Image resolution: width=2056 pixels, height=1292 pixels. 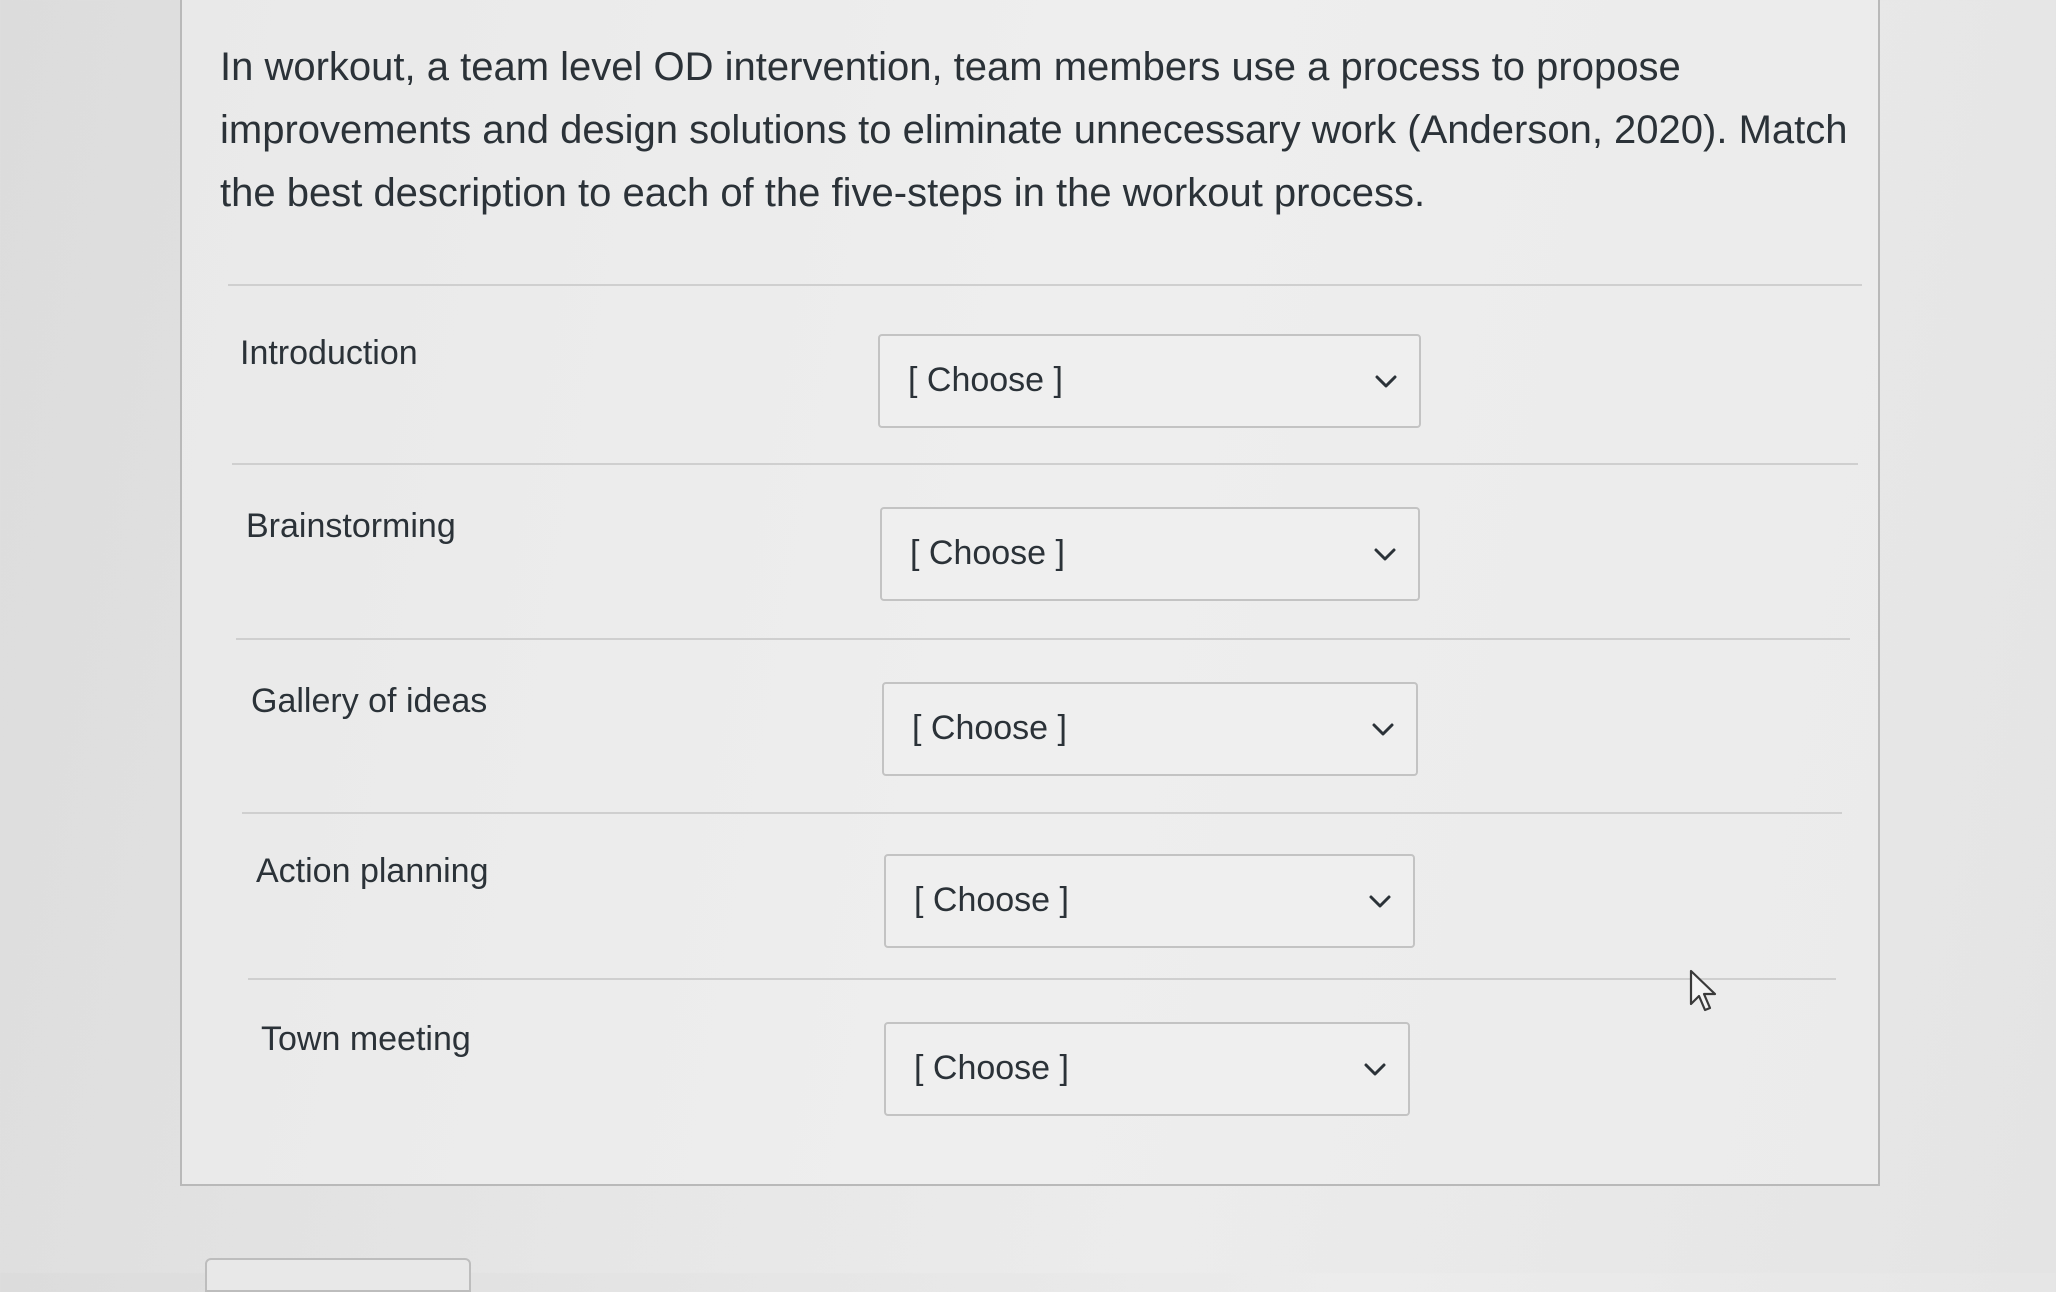 I want to click on row-label-introduction: Introduction, so click(x=329, y=353).